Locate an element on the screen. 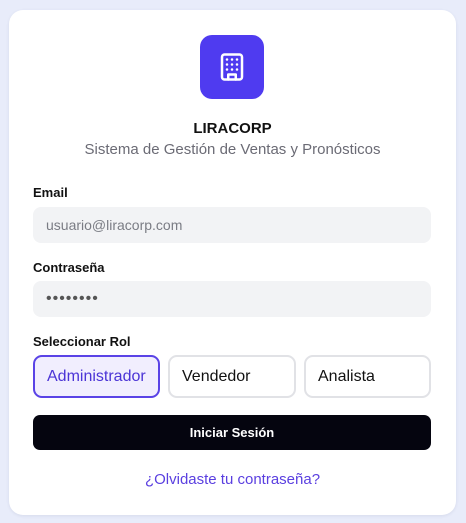 The image size is (466, 523). role-button-analista: Analista is located at coordinates (367, 376).